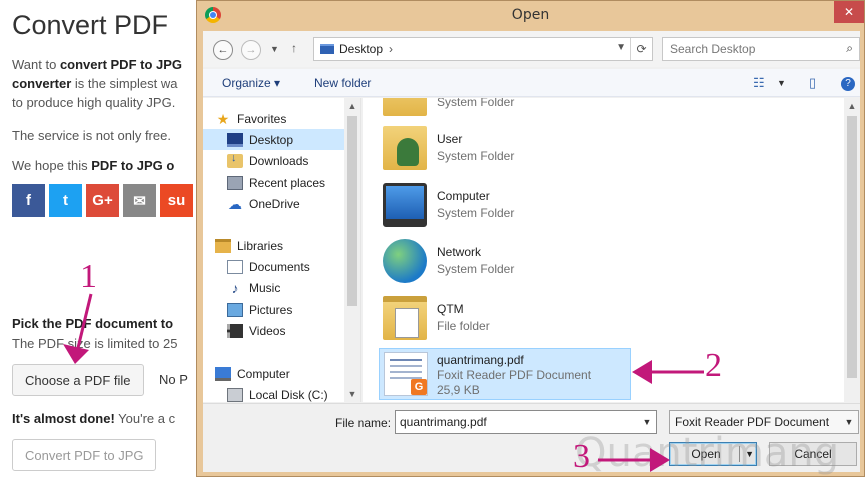 This screenshot has height=477, width=865. I want to click on nav-pictures: Pictures, so click(273, 309).